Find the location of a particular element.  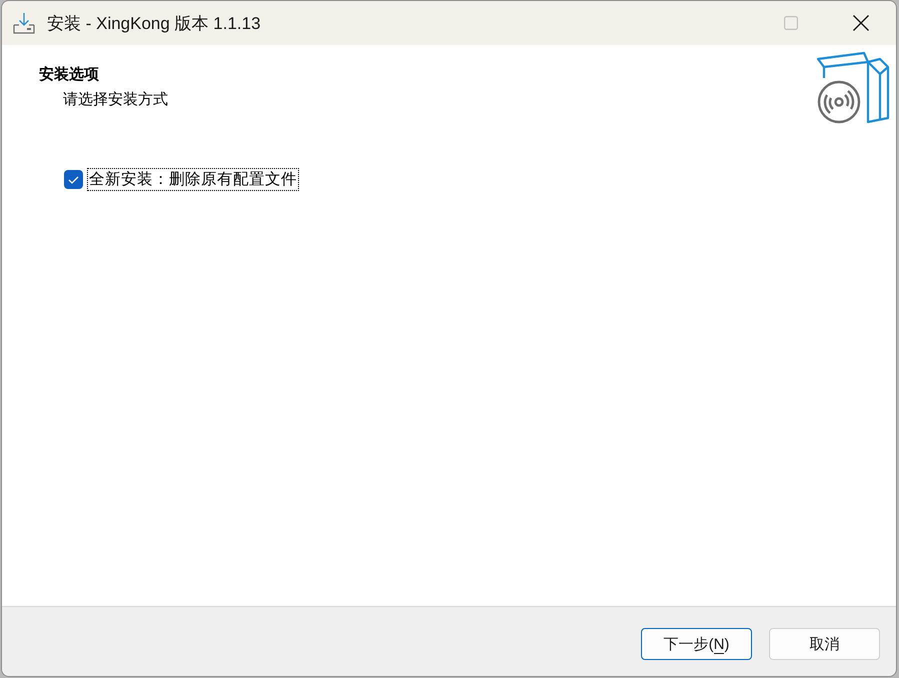

page-title: 安装选项 is located at coordinates (69, 75).